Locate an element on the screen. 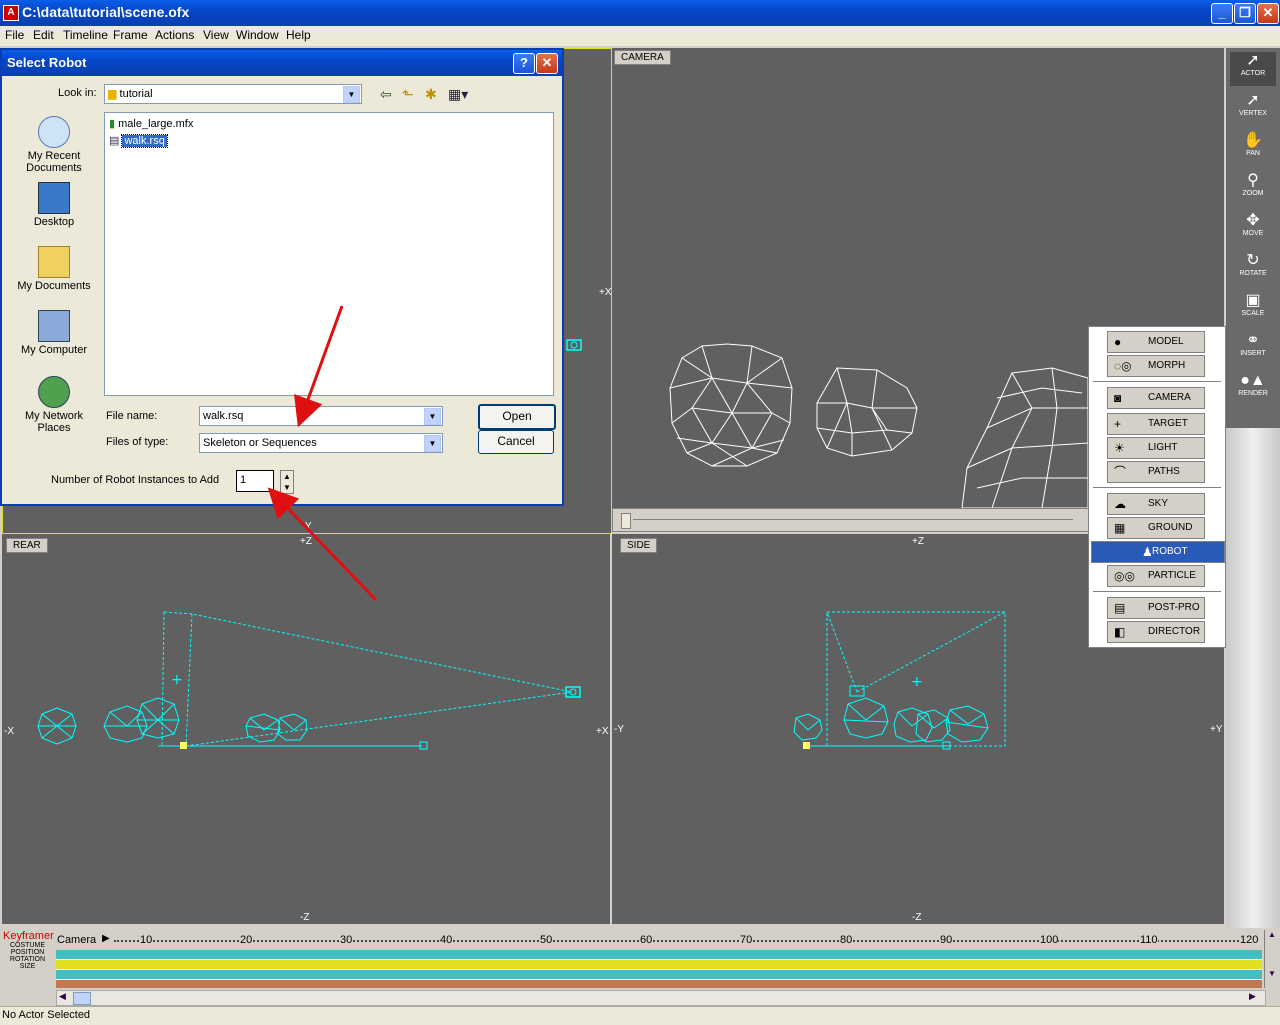 This screenshot has height=1025, width=1280. track-size: SIZE is located at coordinates (27, 966).